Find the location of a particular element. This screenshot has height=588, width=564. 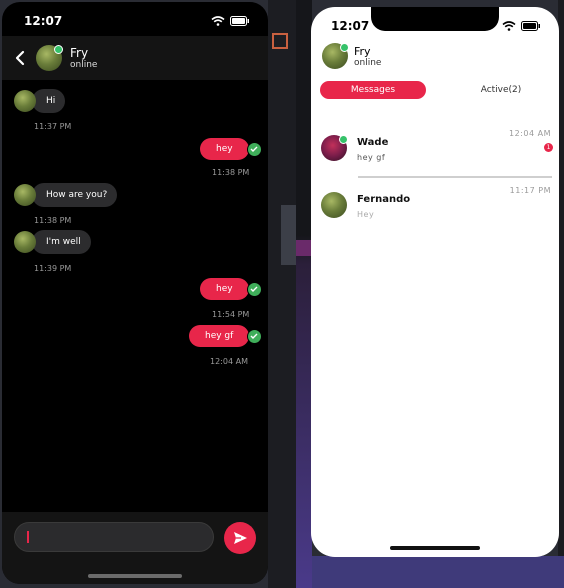

desktop-wallpaper is located at coordinates (438, 572).